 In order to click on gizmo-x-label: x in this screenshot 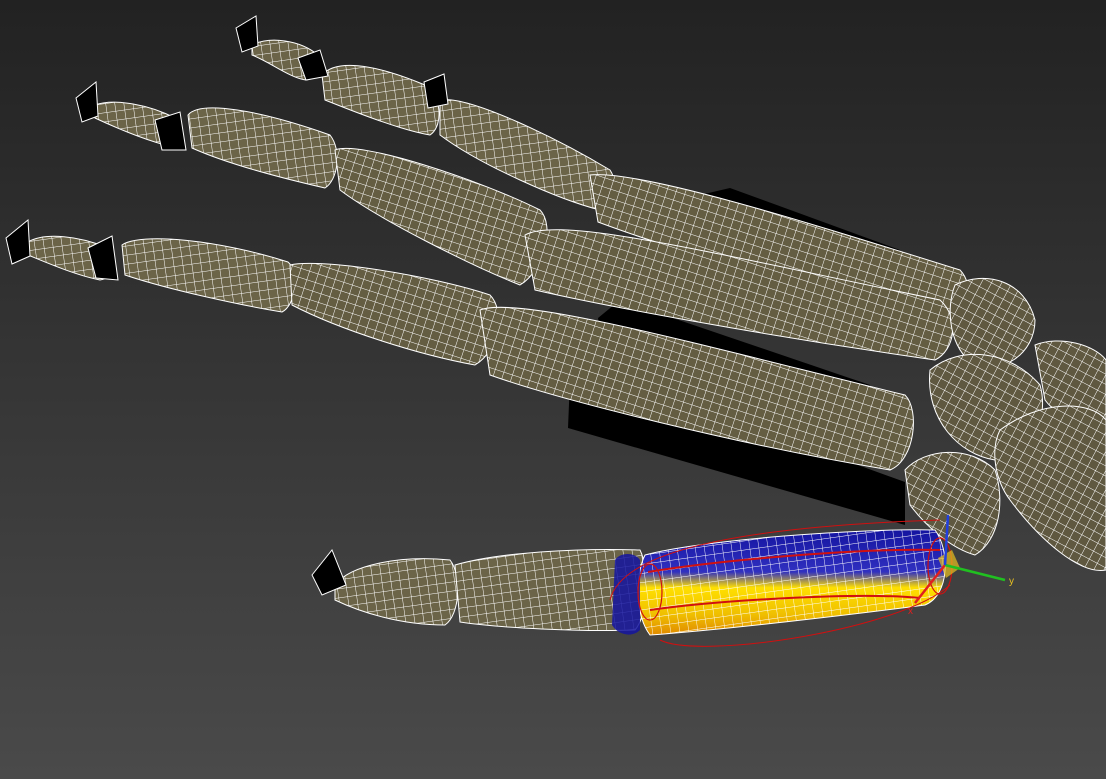, I will do `click(910, 611)`.